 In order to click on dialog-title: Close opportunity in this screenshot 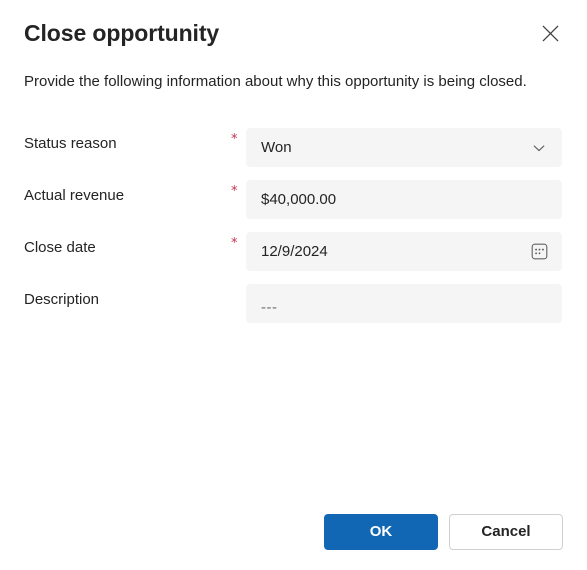, I will do `click(122, 33)`.